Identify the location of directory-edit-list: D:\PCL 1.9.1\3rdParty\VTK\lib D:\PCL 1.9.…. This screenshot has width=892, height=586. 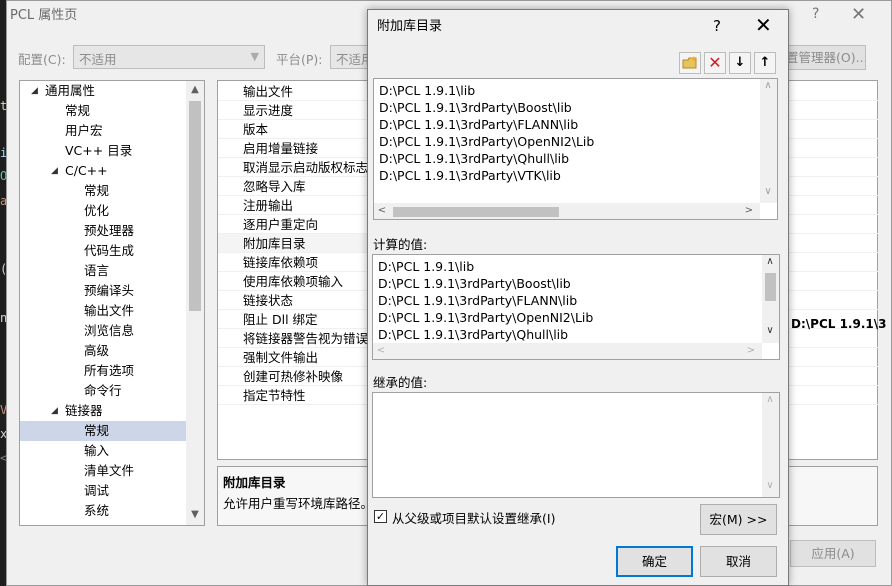
(575, 149).